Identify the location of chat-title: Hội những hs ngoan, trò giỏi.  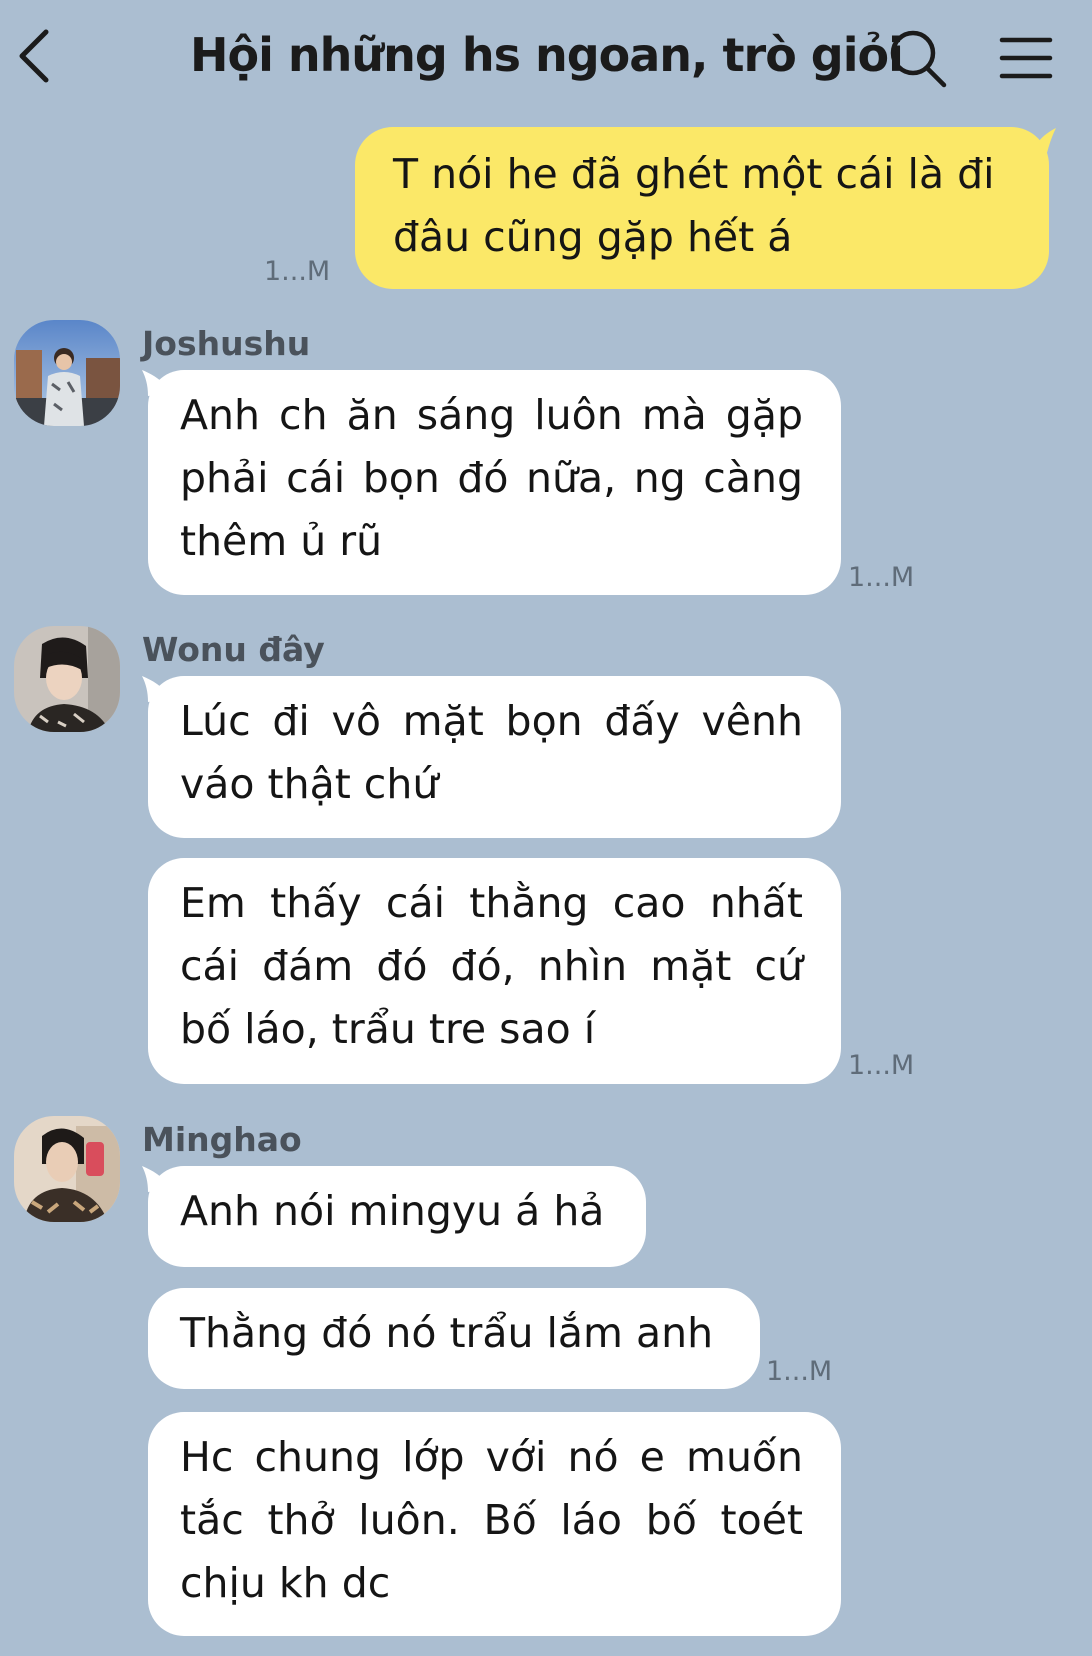
(547, 55).